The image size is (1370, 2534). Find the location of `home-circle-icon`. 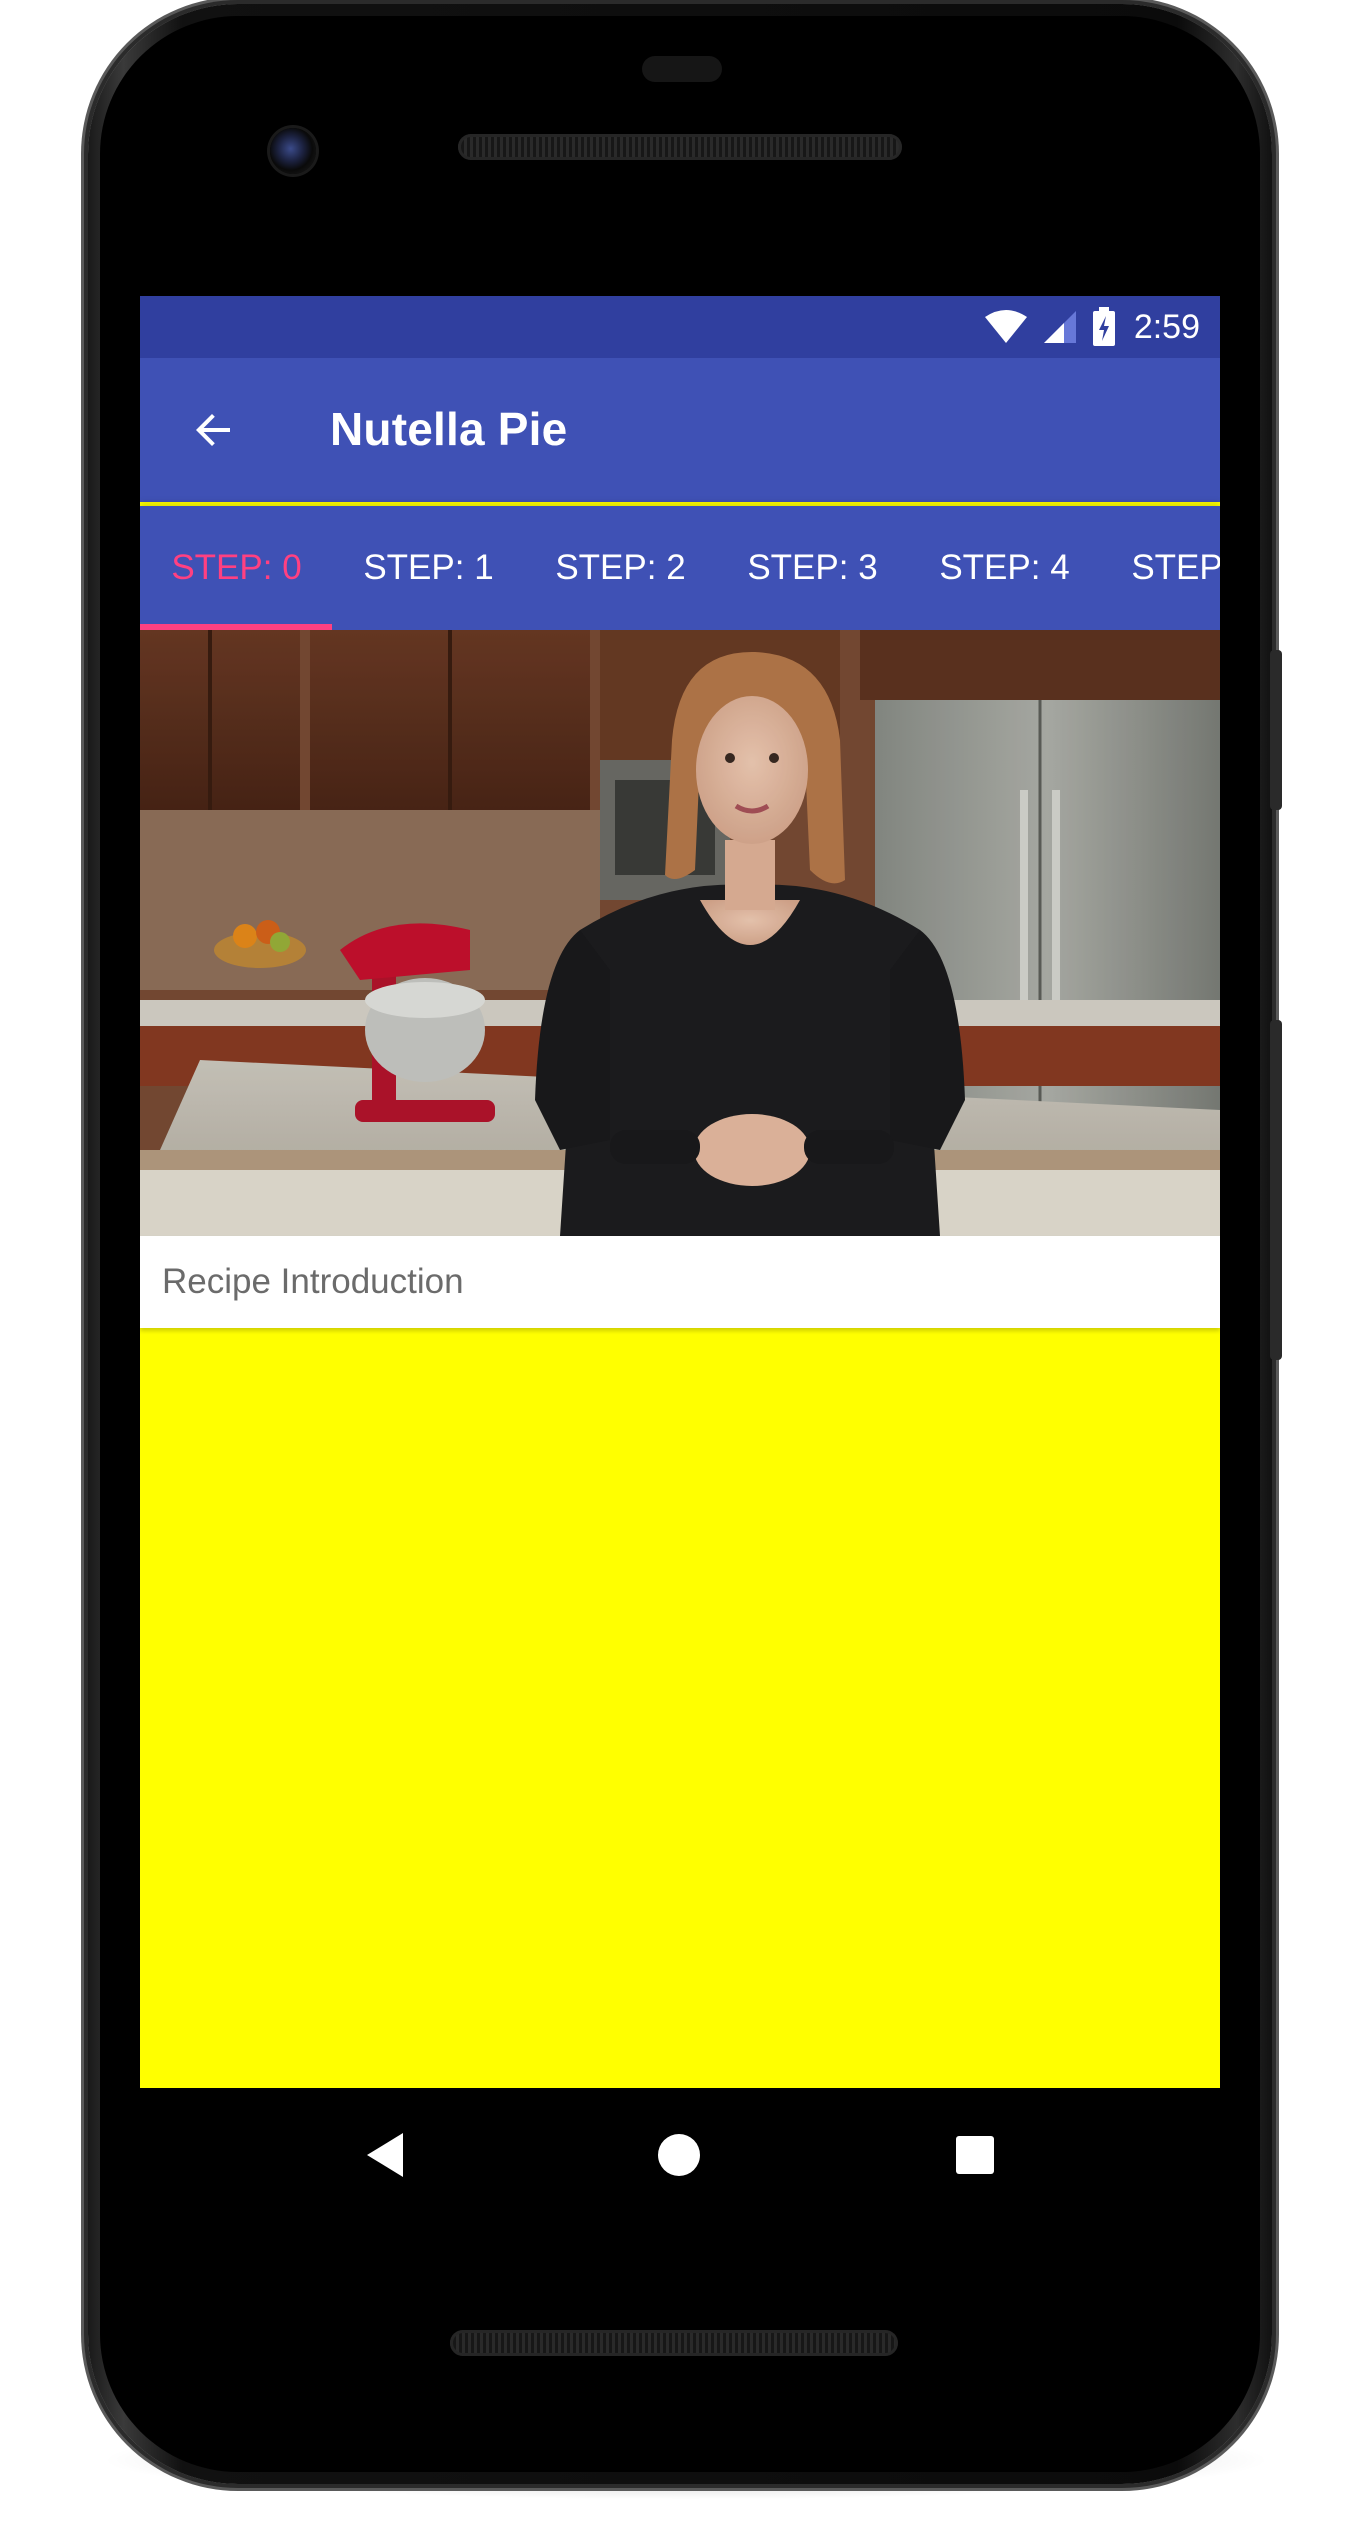

home-circle-icon is located at coordinates (679, 2155).